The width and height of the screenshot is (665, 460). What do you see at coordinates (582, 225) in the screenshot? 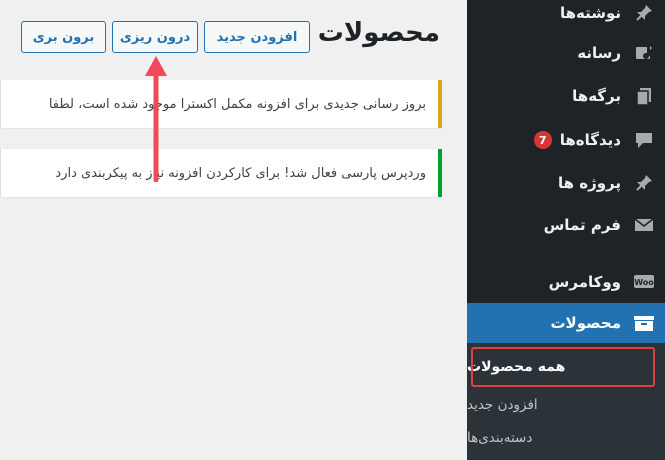
I see `sidebar-item-label: فرم تماس` at bounding box center [582, 225].